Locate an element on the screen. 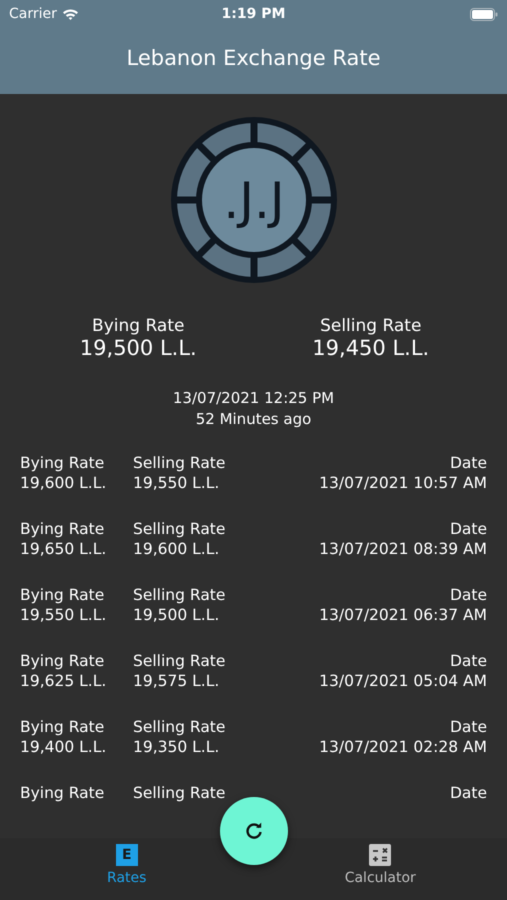 This screenshot has width=507, height=900. carrier-label: Carrier is located at coordinates (33, 14).